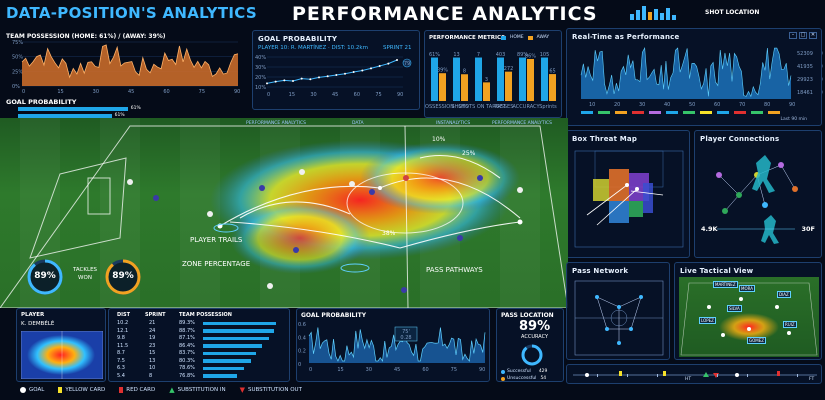  I want to click on cell-sprint: 15, so click(152, 353).